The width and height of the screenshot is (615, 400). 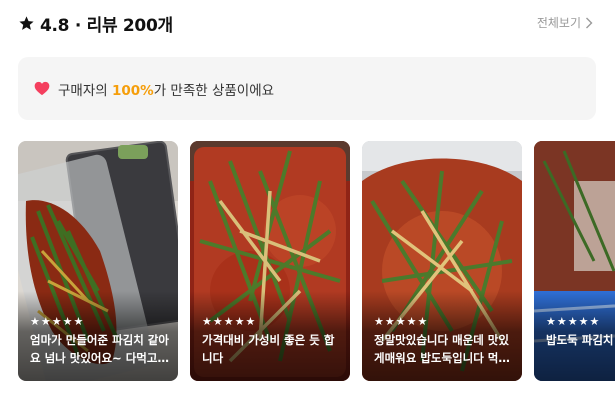 I want to click on see-all-link: 전체보기, so click(x=565, y=22).